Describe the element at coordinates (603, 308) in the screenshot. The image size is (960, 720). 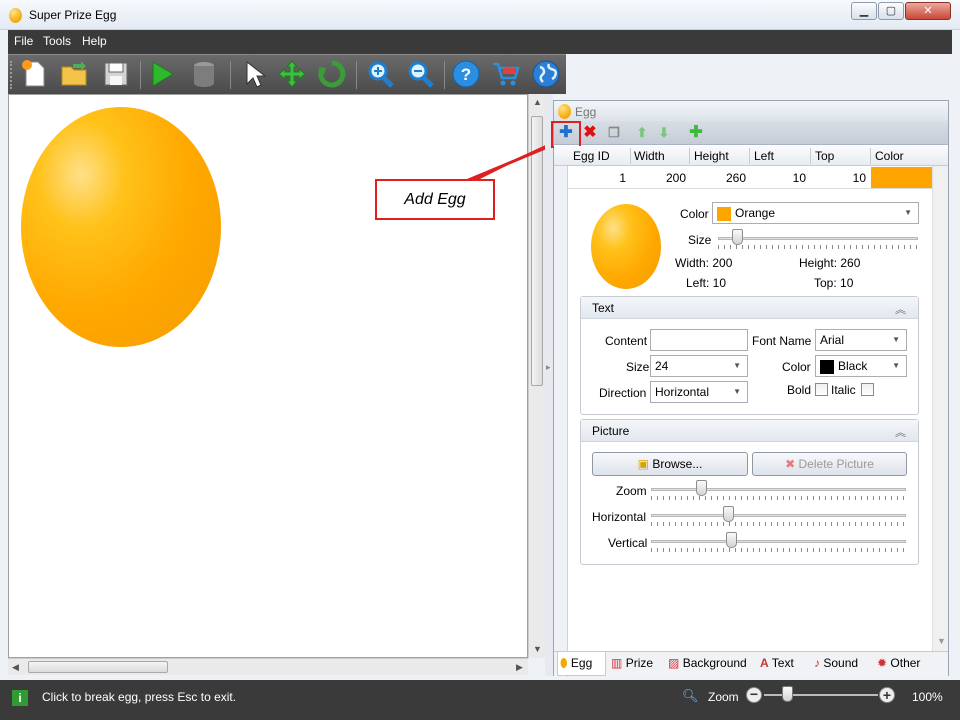
I see `text-group-title: Text` at that location.